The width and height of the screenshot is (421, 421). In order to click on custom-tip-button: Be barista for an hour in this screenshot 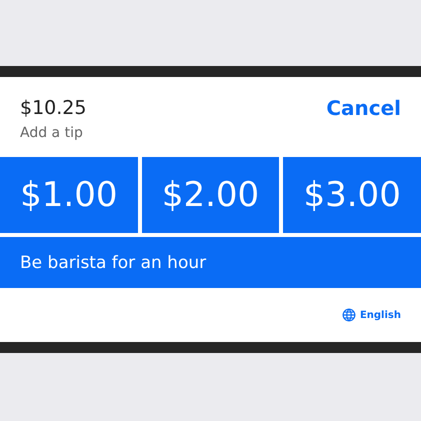, I will do `click(210, 262)`.